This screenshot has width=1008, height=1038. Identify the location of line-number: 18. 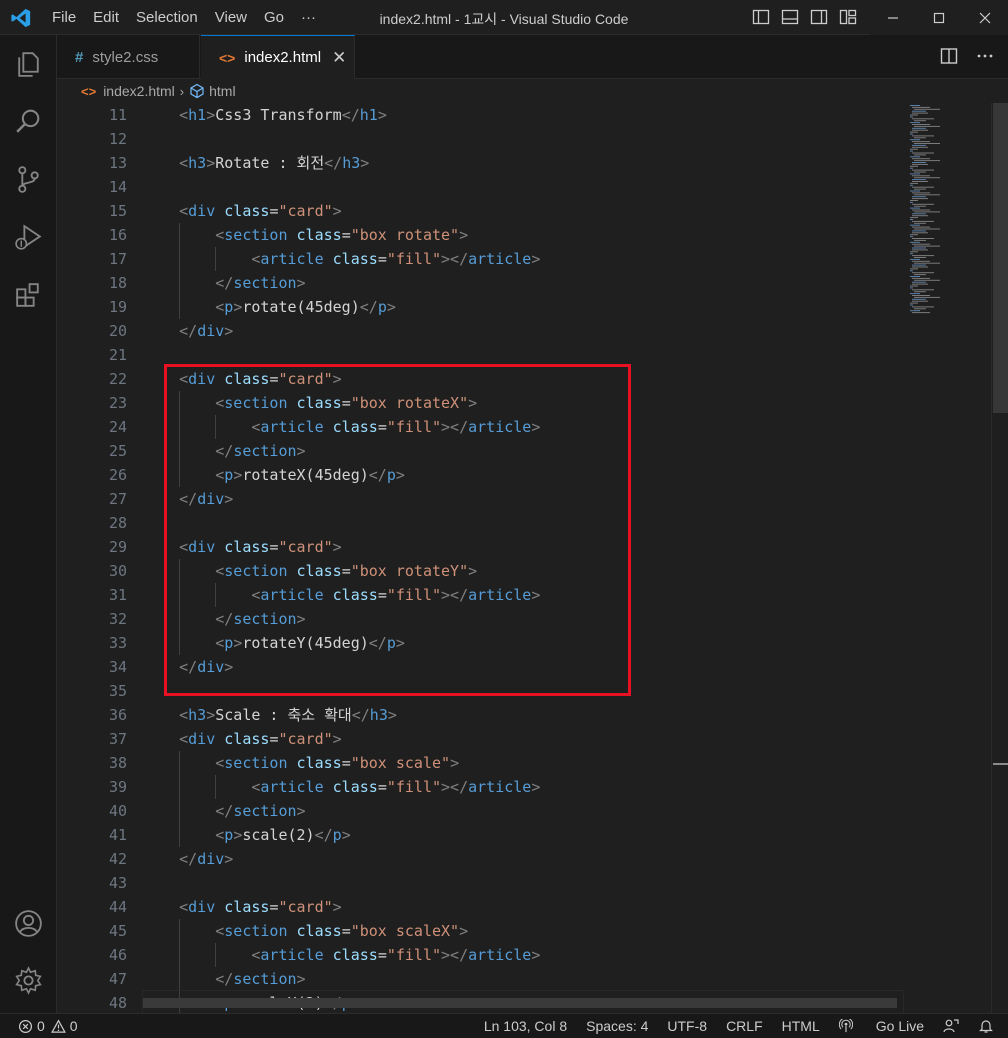
(117, 283).